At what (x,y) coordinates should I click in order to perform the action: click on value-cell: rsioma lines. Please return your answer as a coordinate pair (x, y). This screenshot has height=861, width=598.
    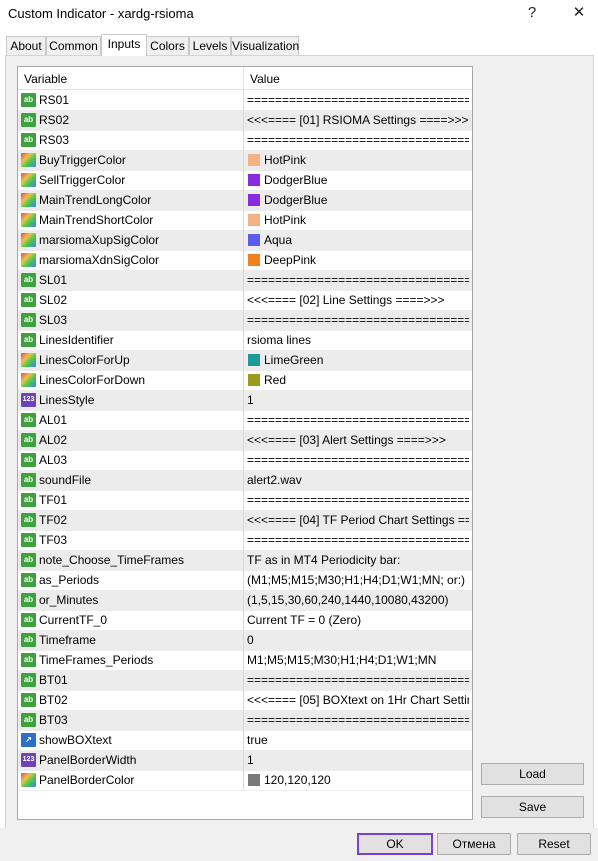
    Looking at the image, I should click on (358, 340).